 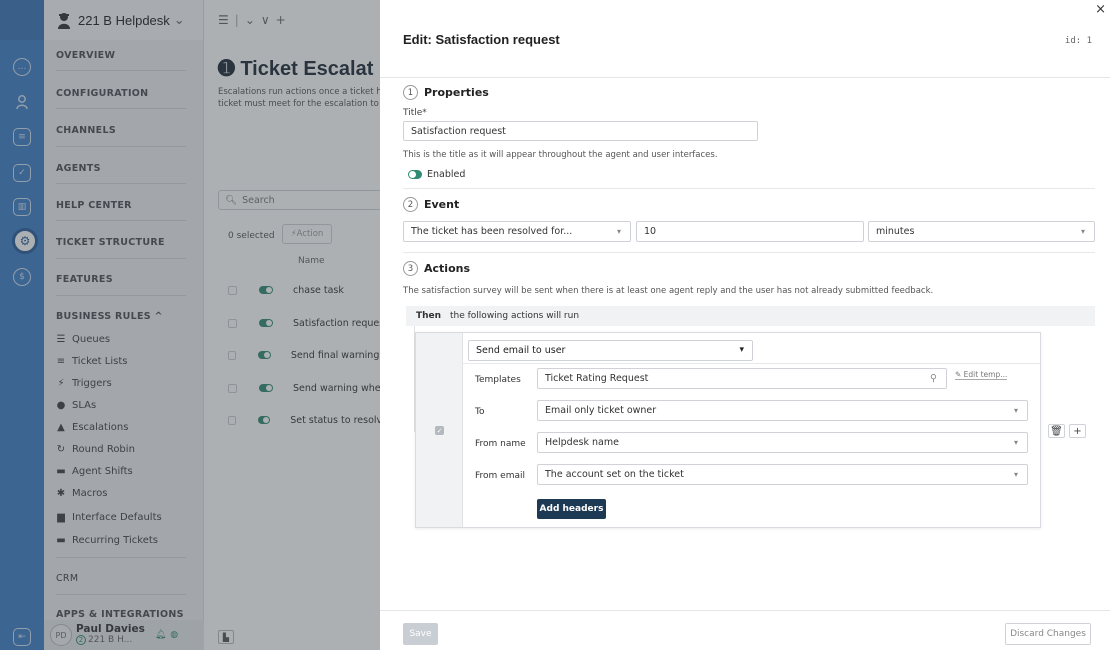 I want to click on toggle-switch, so click(x=415, y=174).